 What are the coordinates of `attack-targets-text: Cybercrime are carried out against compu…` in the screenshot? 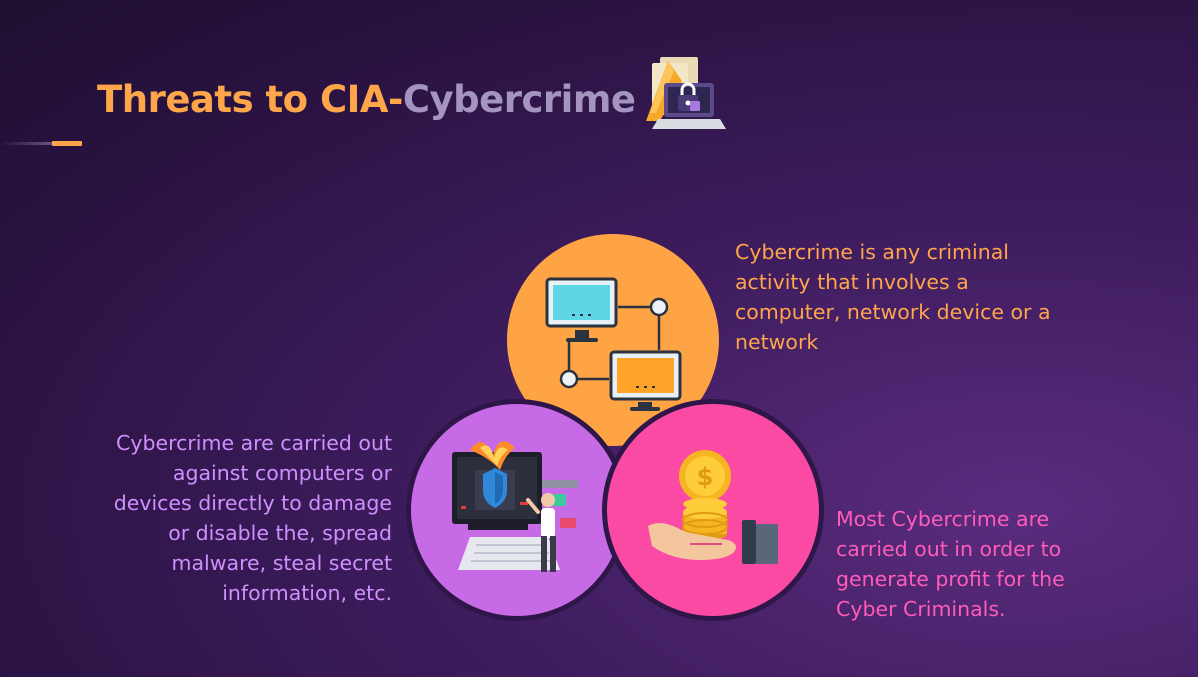 It's located at (252, 518).